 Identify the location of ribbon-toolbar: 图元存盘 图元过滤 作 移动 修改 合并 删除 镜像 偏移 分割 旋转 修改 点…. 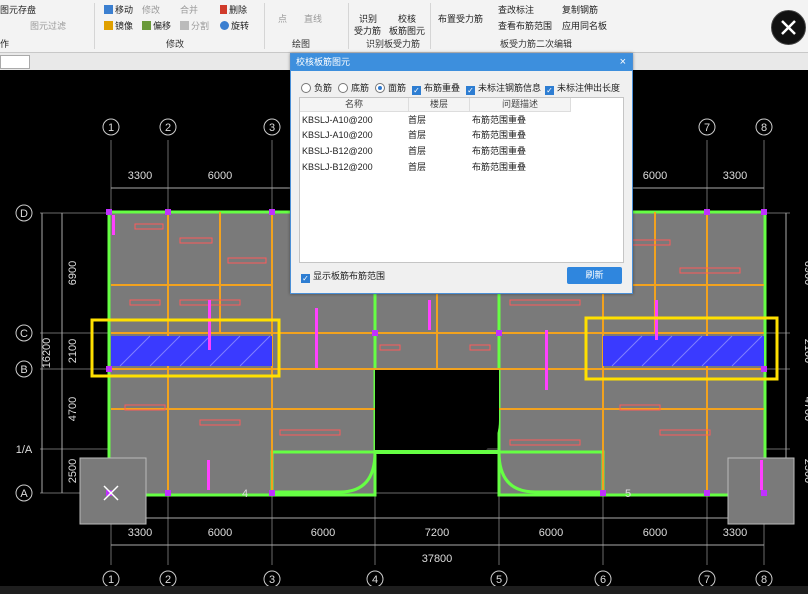
(404, 26).